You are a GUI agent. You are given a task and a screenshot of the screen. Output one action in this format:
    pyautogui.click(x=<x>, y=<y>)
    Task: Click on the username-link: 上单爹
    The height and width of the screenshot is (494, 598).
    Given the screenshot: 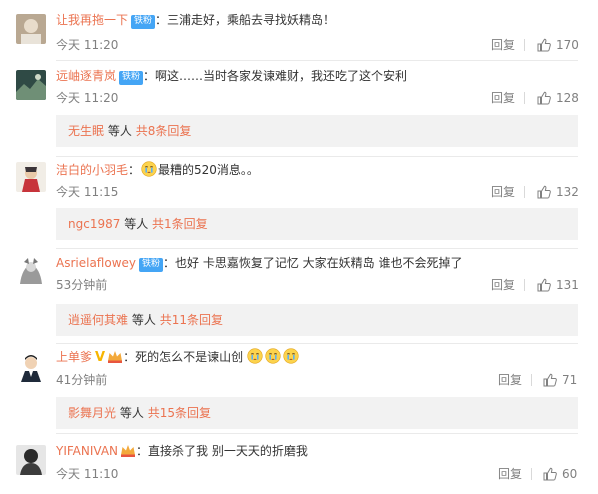 What is the action you would take?
    pyautogui.click(x=74, y=357)
    